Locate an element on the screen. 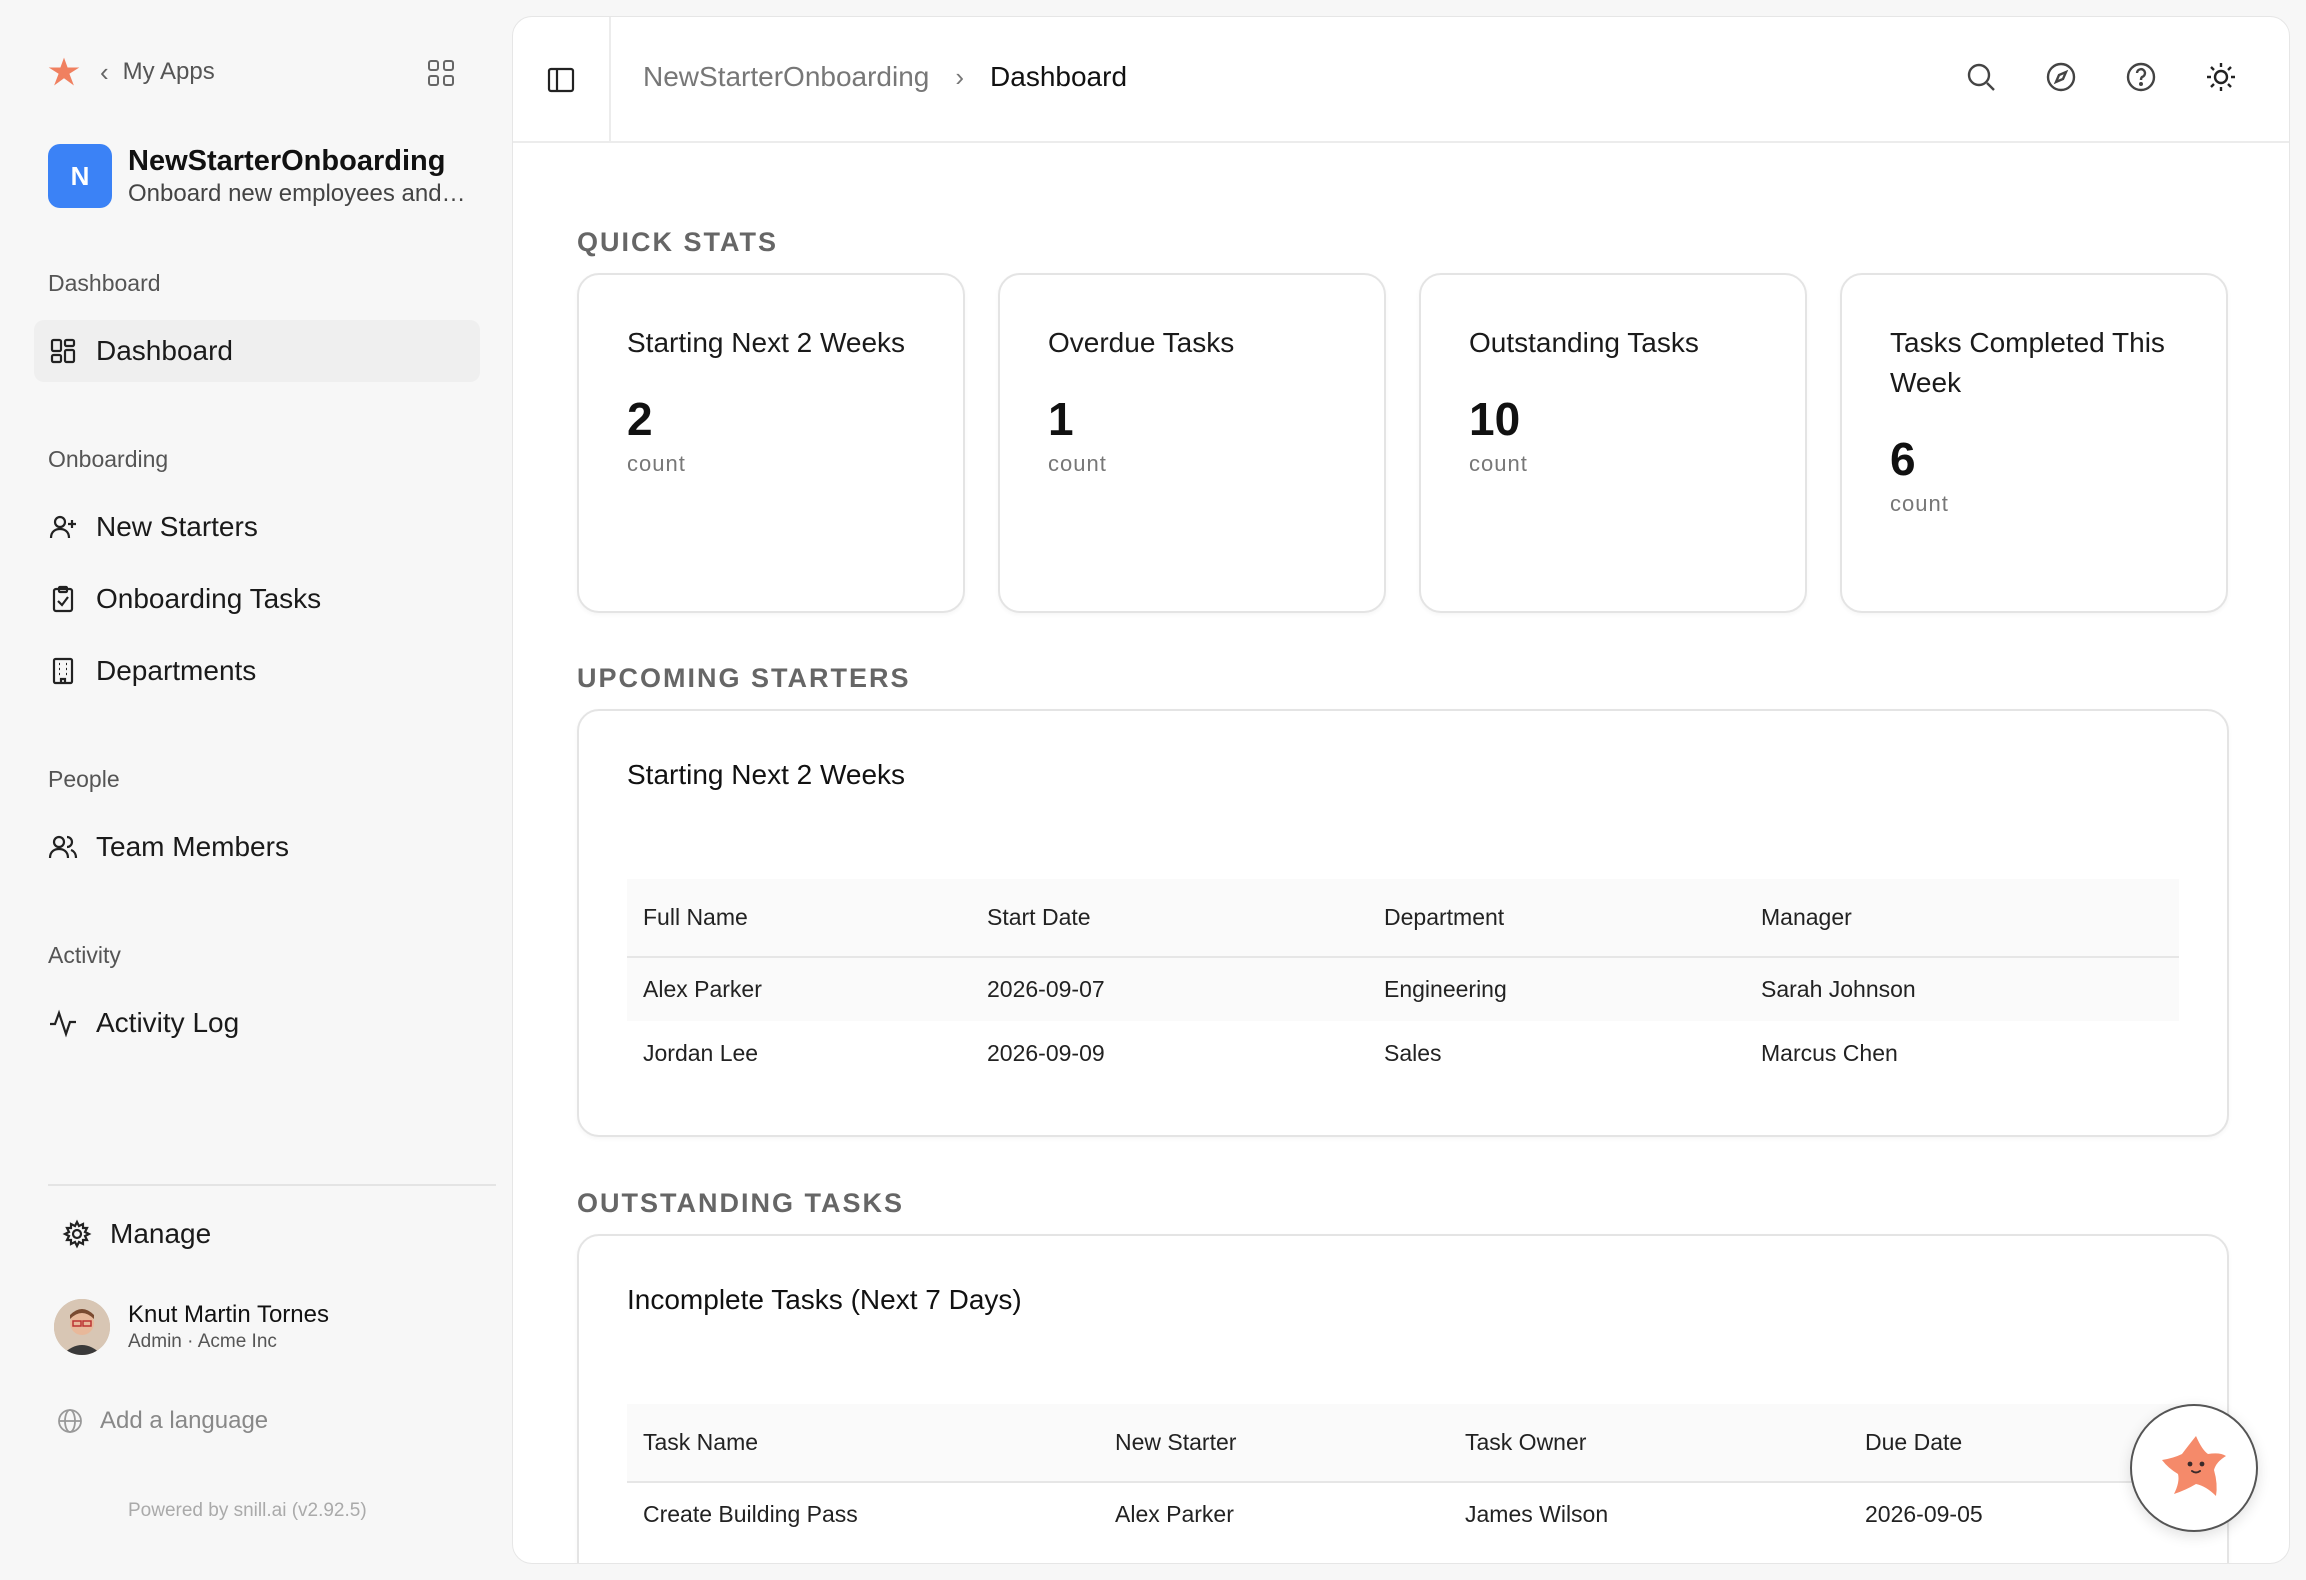  table-row: Jordan Lee 2026-09-09 Sales Marcus Chen is located at coordinates (1403, 1053).